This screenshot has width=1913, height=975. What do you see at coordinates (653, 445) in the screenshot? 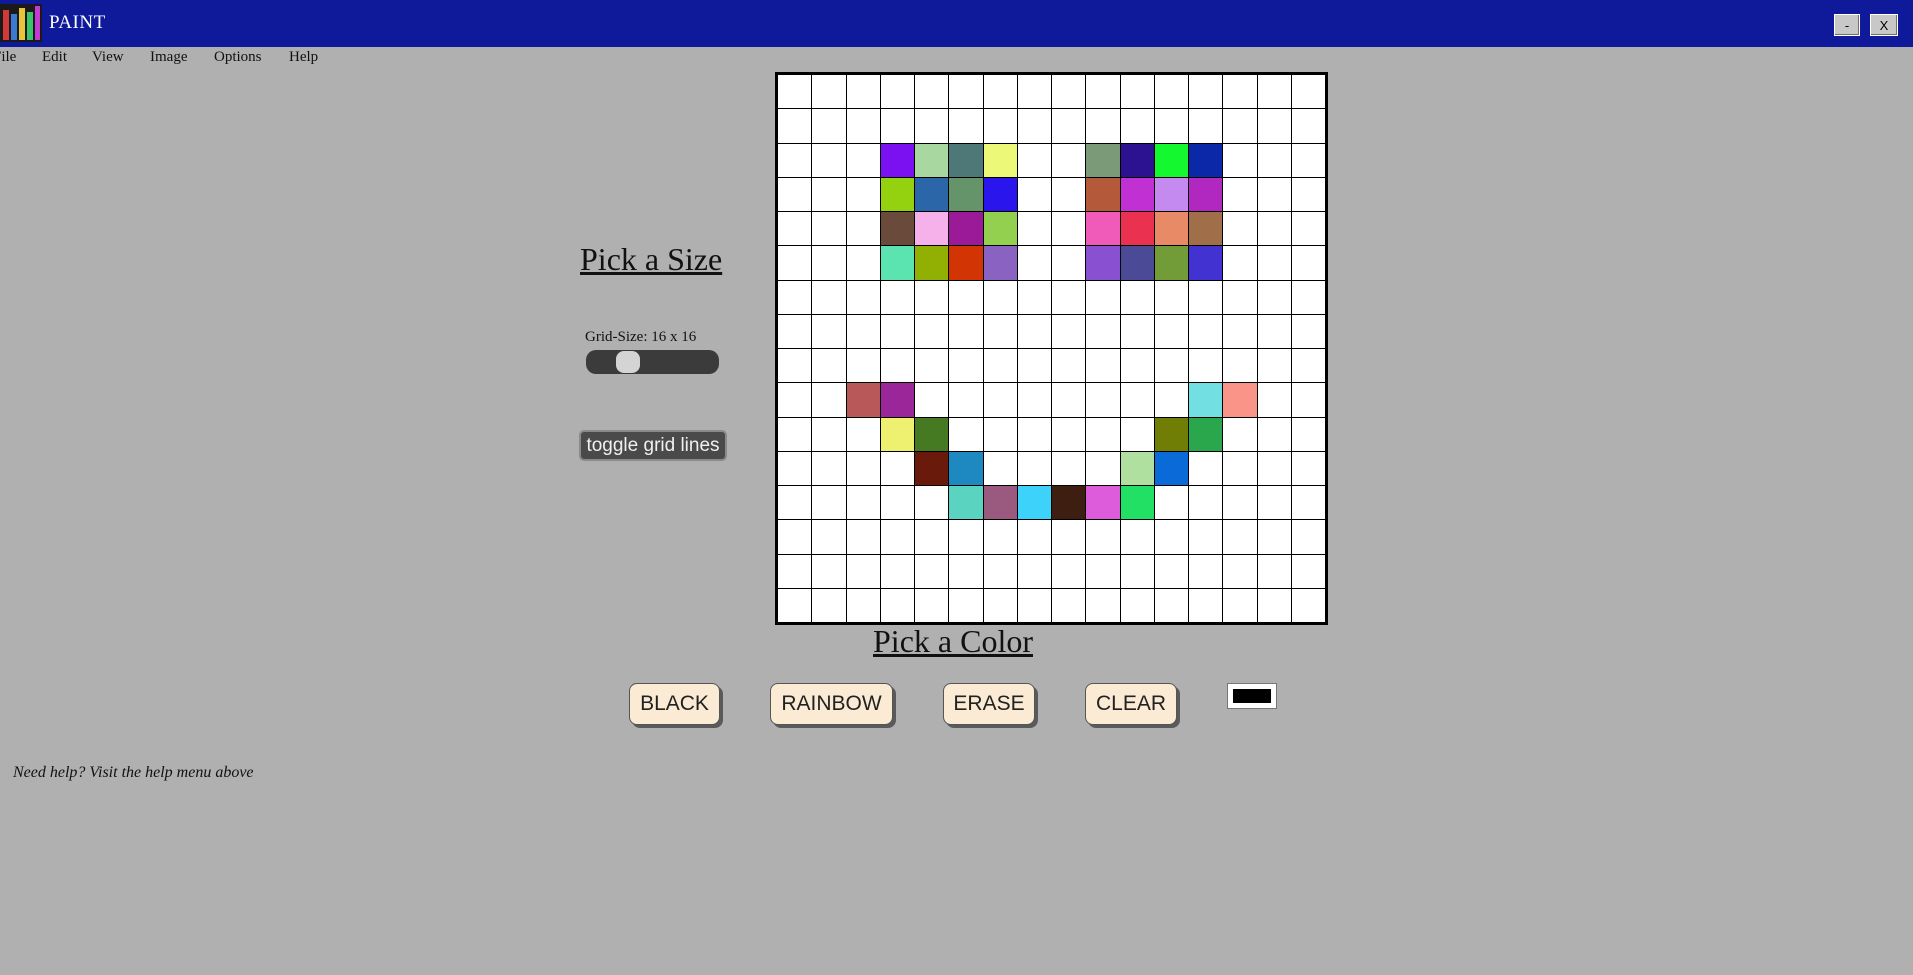
I see `toggle-grid-lines-button: toggle grid lines` at bounding box center [653, 445].